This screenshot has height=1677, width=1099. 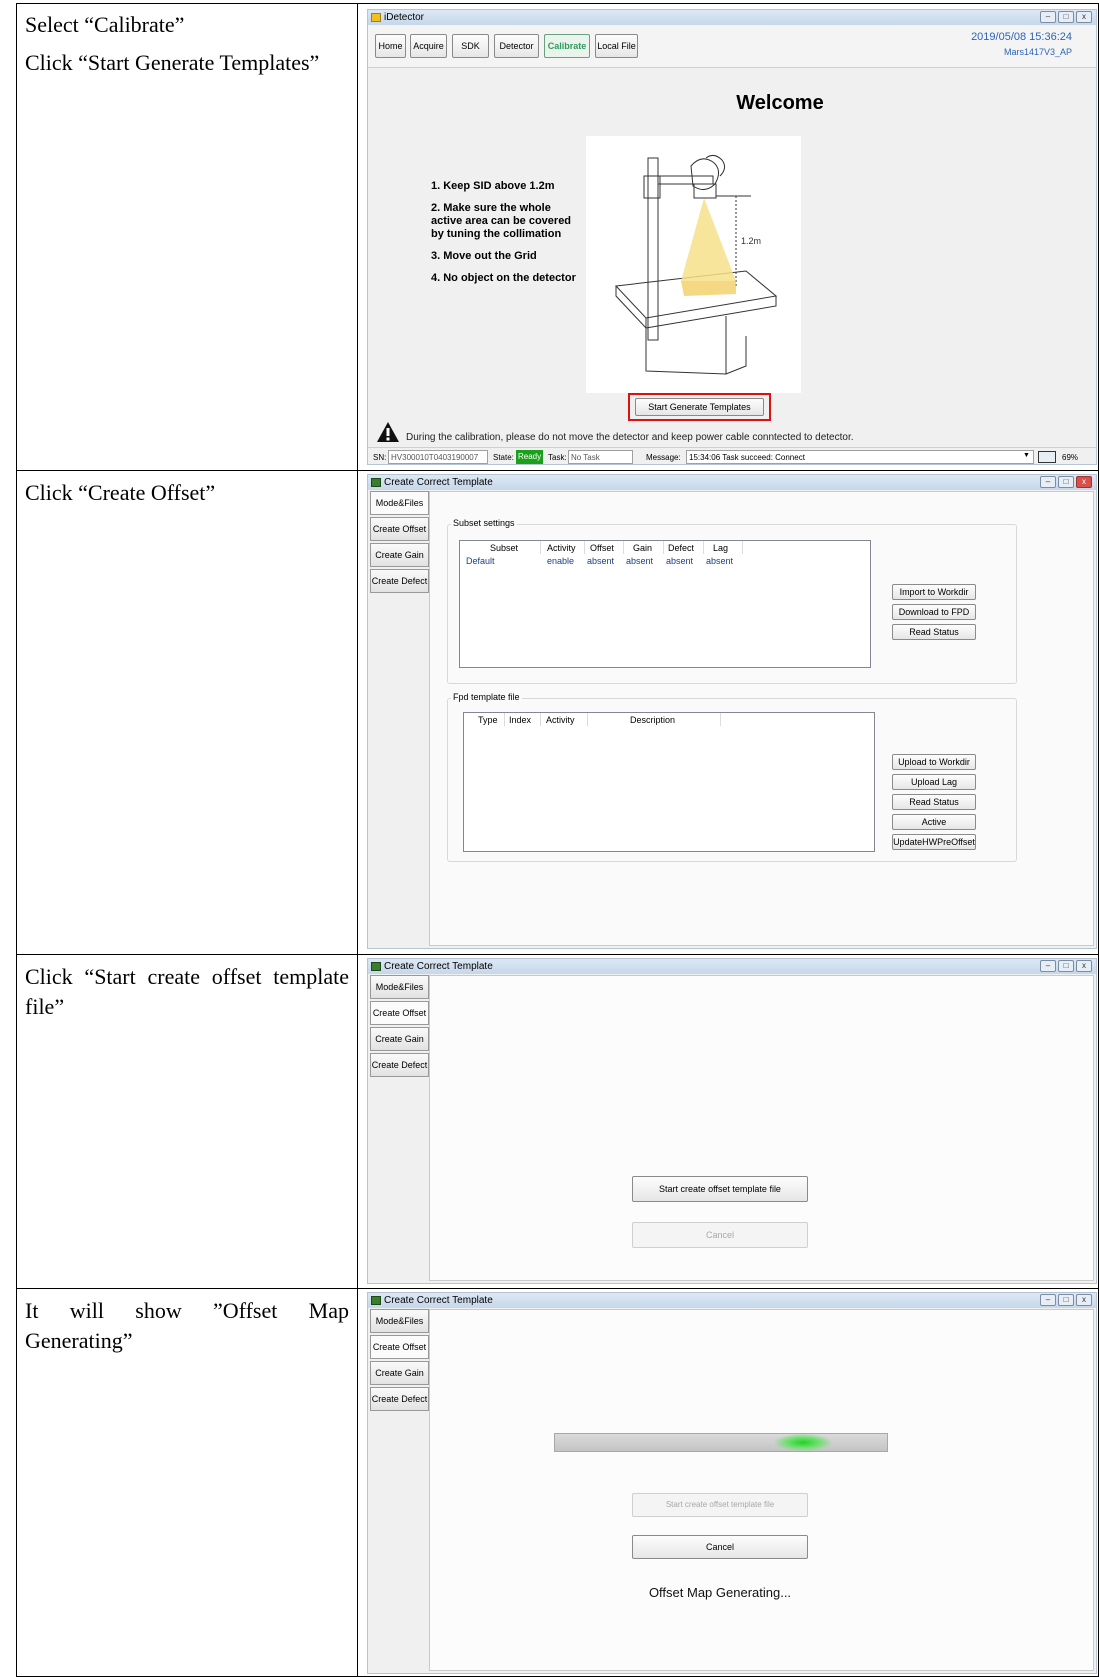 I want to click on column-header: Defect, so click(x=681, y=548).